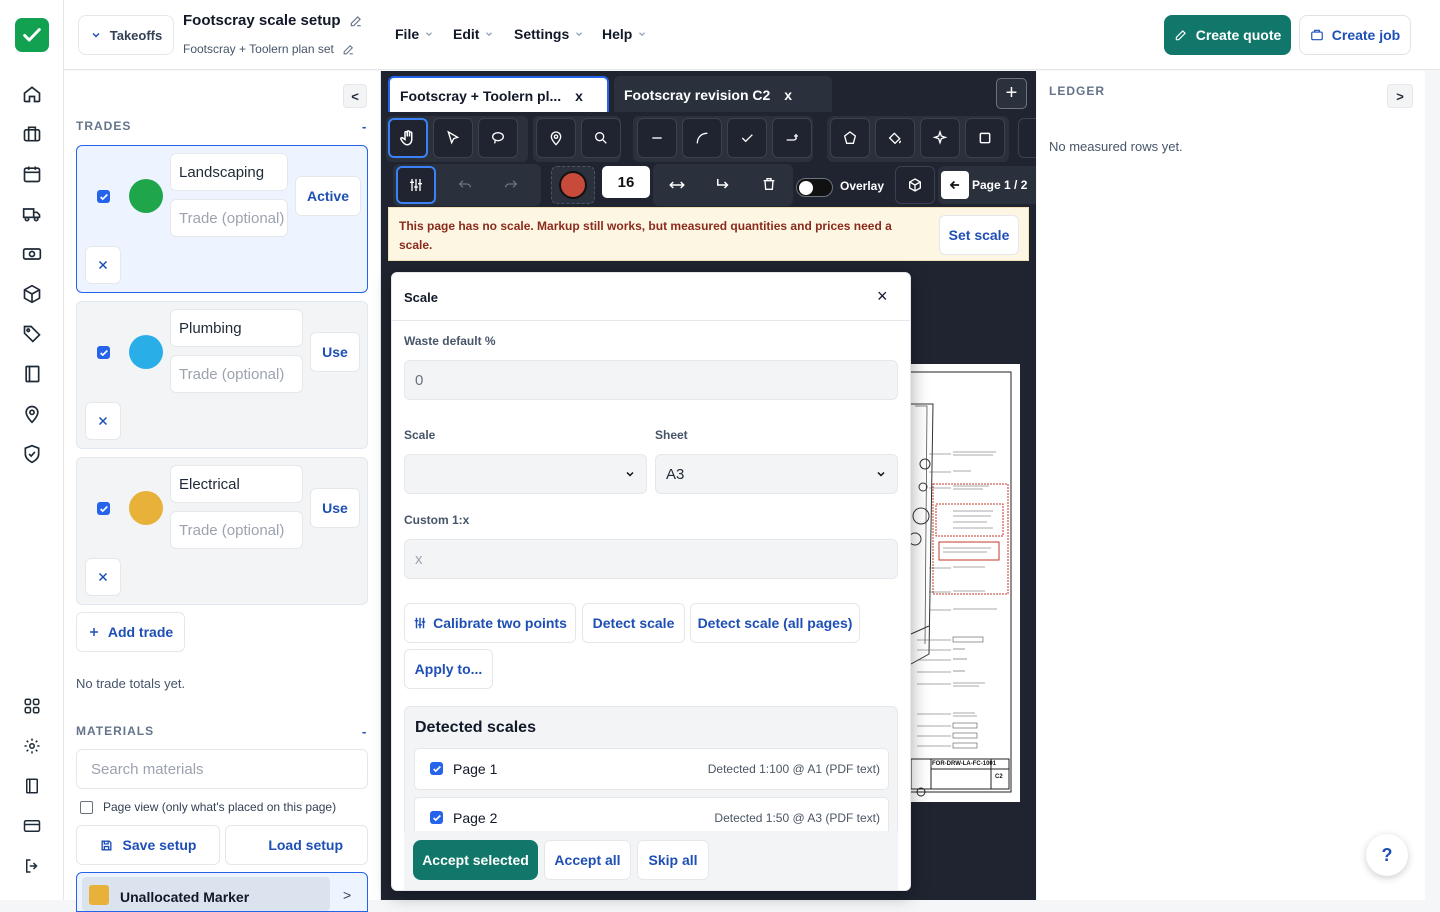 This screenshot has height=912, width=1440. What do you see at coordinates (475, 860) in the screenshot?
I see `accept-selected-button: Accept selected` at bounding box center [475, 860].